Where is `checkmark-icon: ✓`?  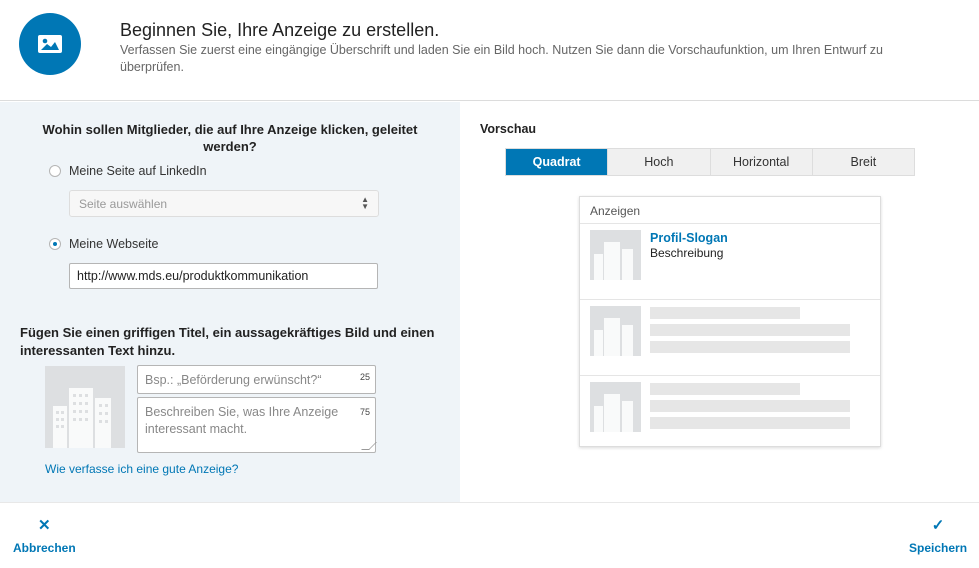 checkmark-icon: ✓ is located at coordinates (938, 525).